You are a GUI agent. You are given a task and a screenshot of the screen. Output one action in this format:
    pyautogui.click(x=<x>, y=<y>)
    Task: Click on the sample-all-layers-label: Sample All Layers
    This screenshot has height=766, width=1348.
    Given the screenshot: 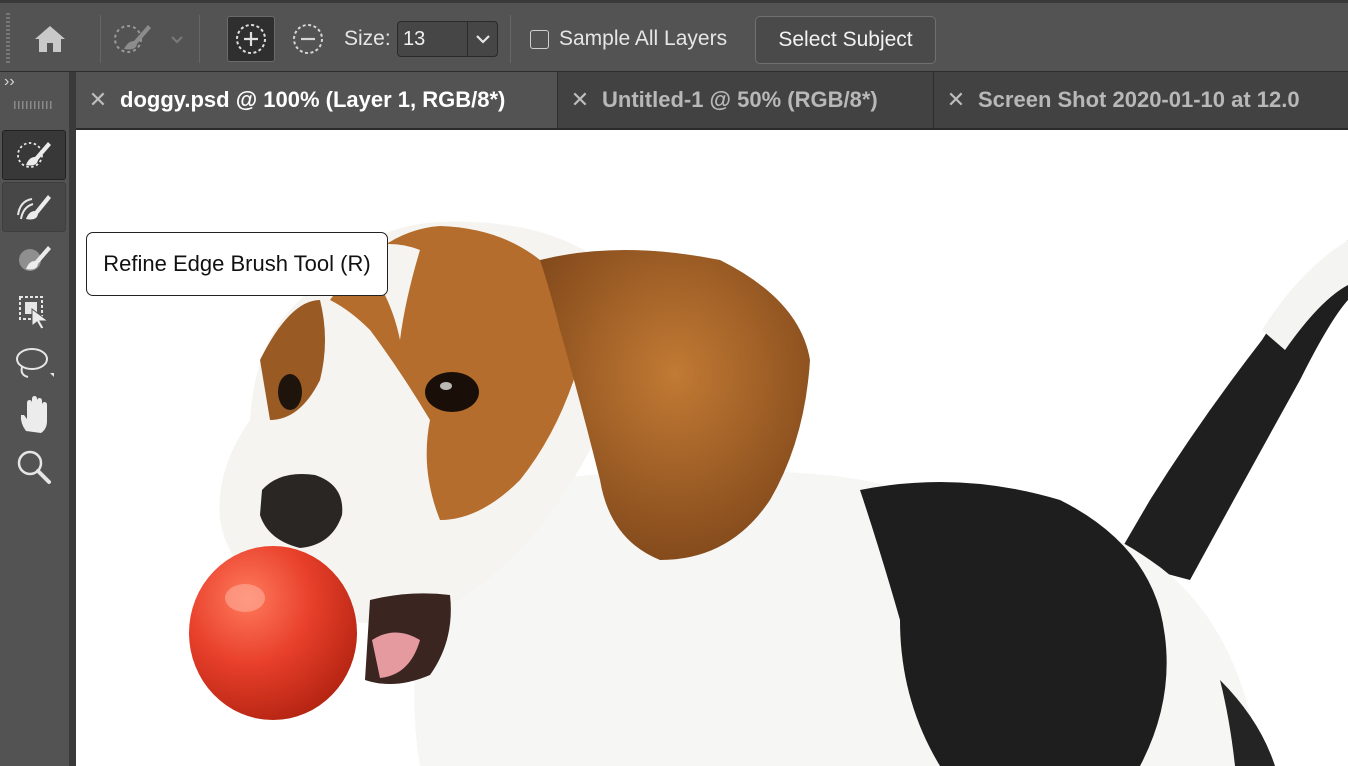 What is the action you would take?
    pyautogui.click(x=643, y=38)
    